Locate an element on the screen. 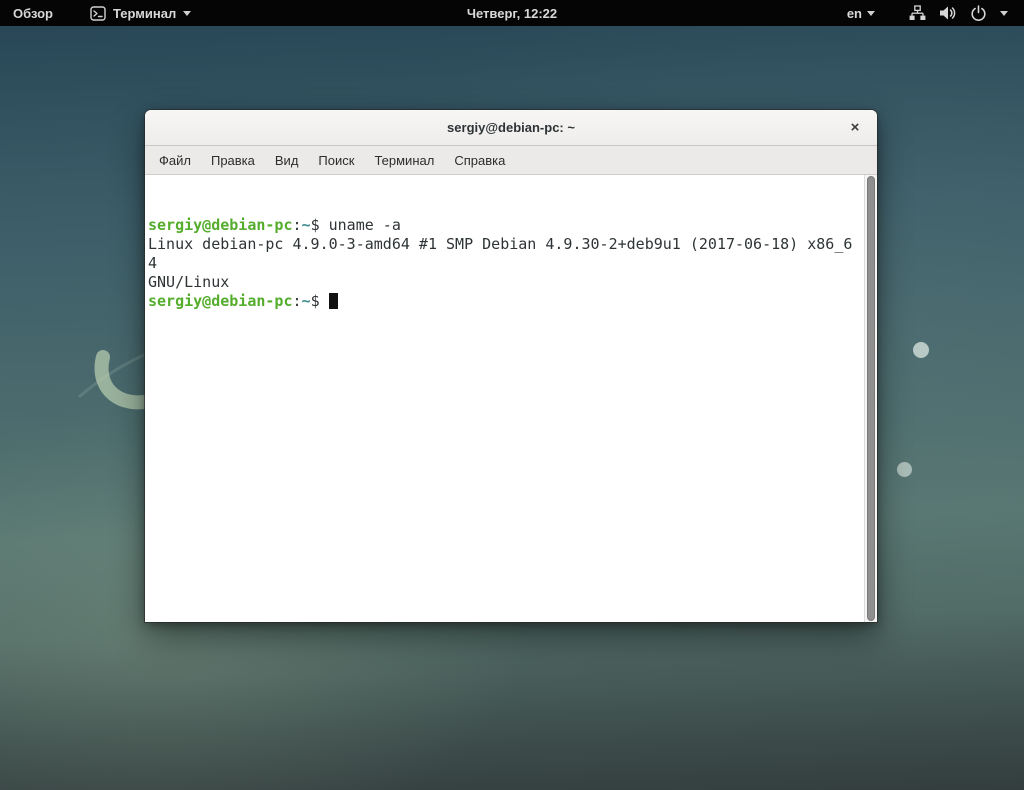 The image size is (1024, 790). activities-button: Обзор is located at coordinates (33, 13).